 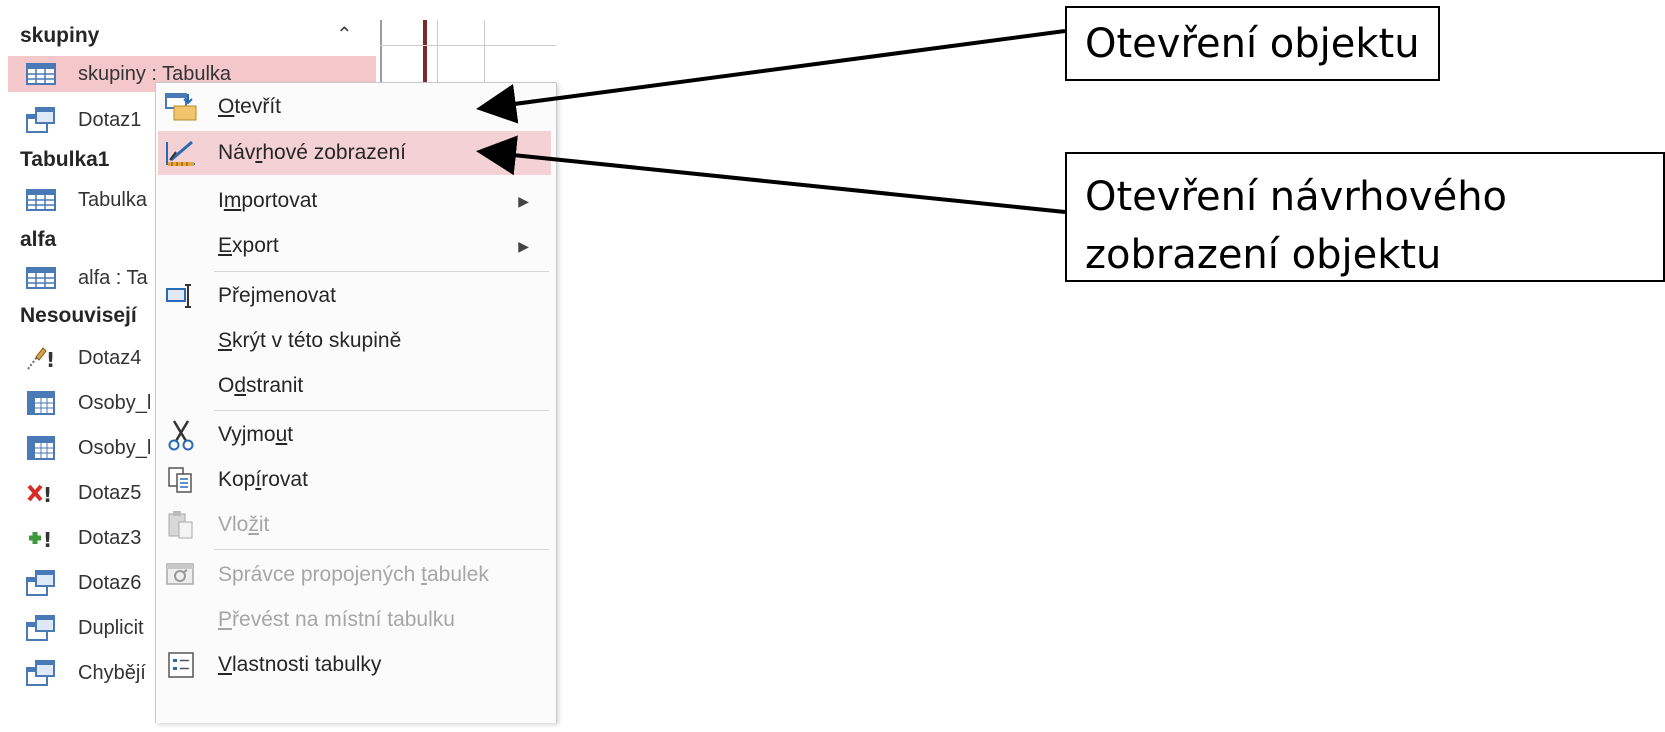 I want to click on arrow-to-open, so click(x=771, y=76).